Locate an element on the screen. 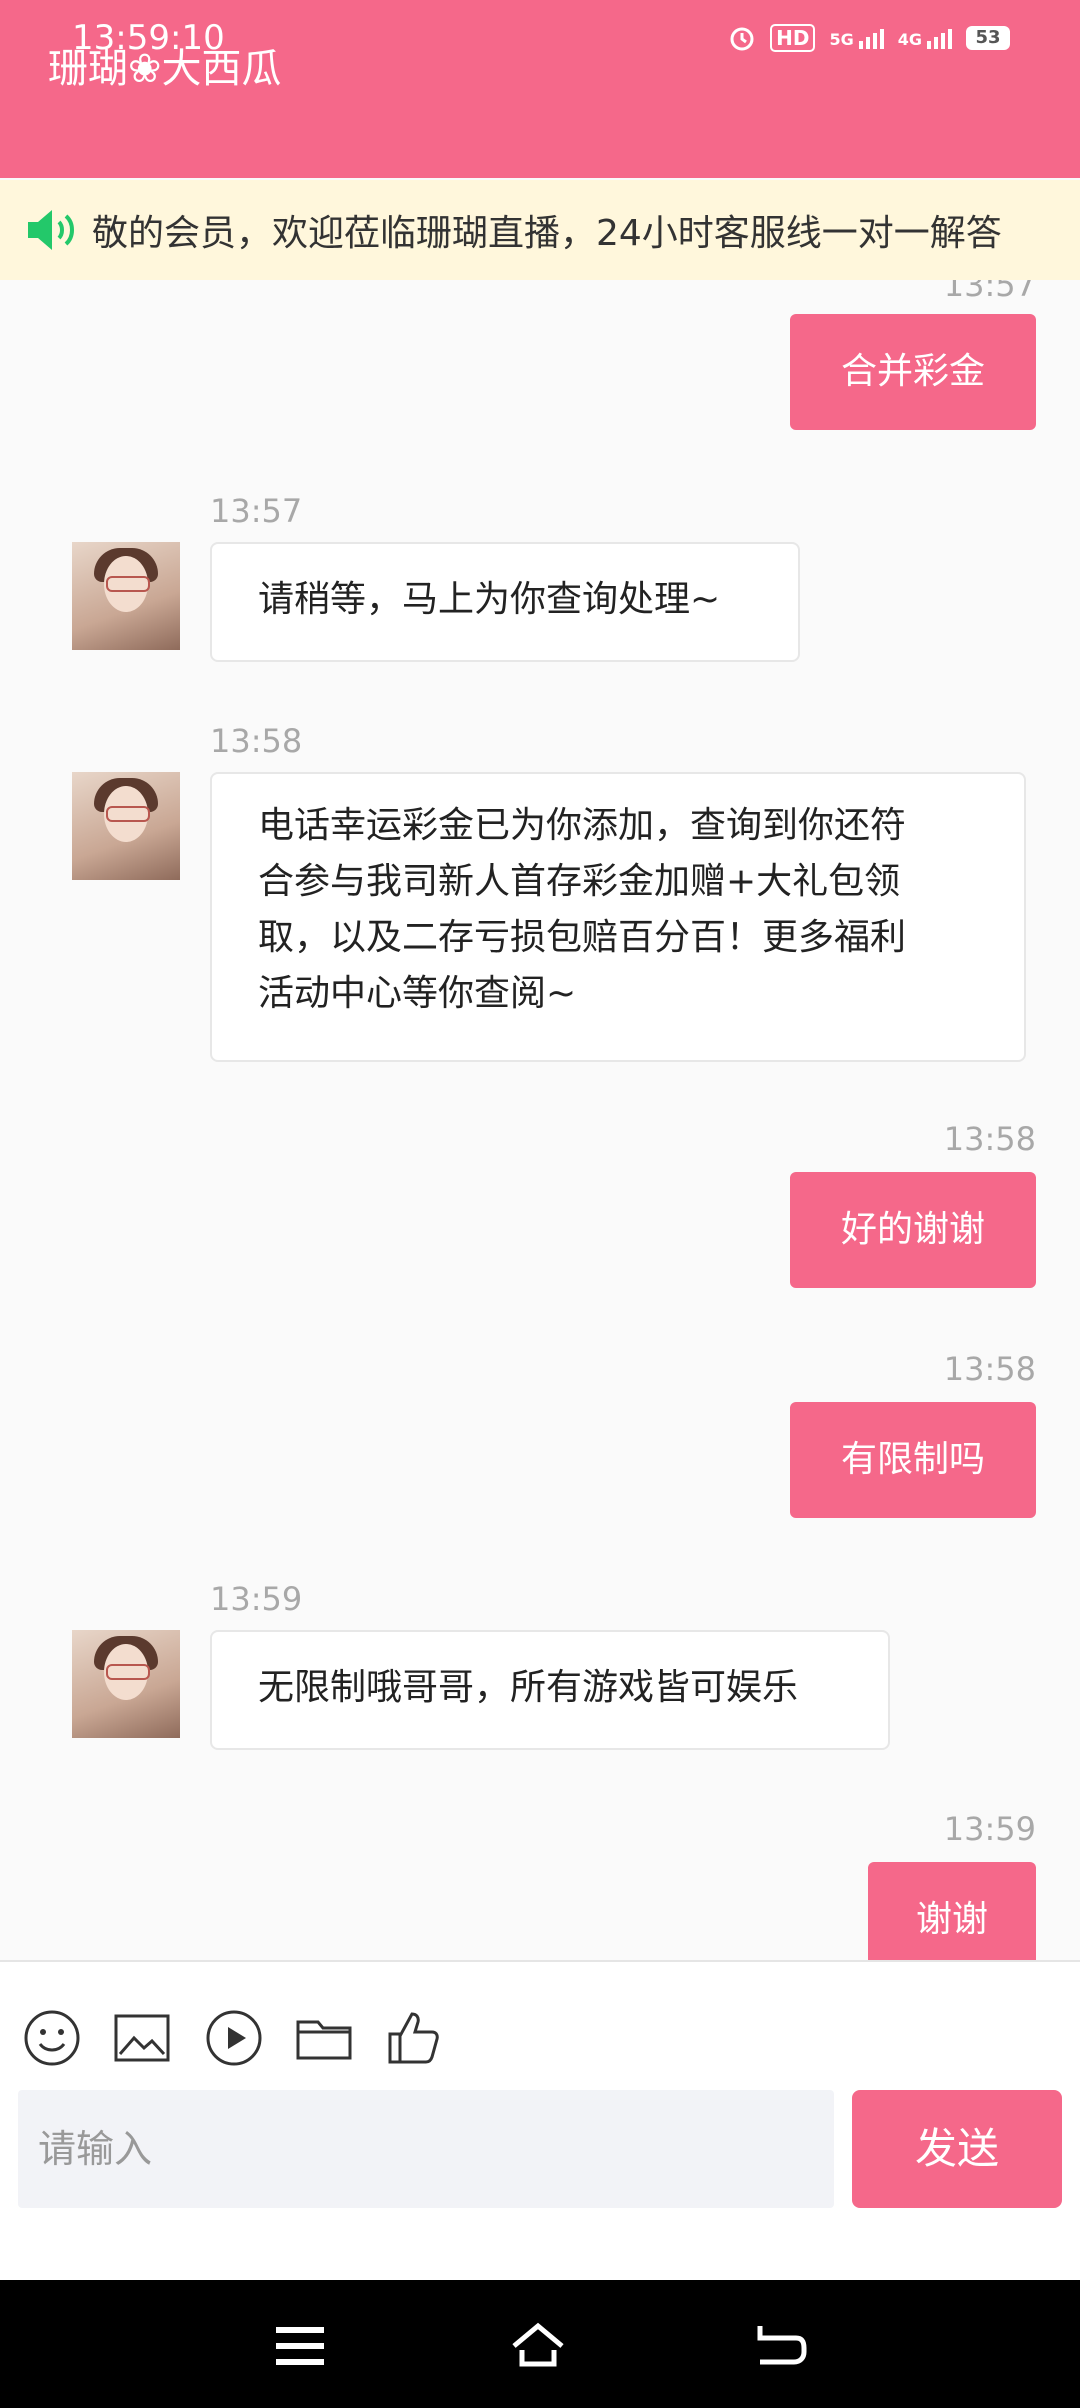  message-bubble-incoming: 无限制哦哥哥，所有游戏皆可娱乐 is located at coordinates (550, 1690).